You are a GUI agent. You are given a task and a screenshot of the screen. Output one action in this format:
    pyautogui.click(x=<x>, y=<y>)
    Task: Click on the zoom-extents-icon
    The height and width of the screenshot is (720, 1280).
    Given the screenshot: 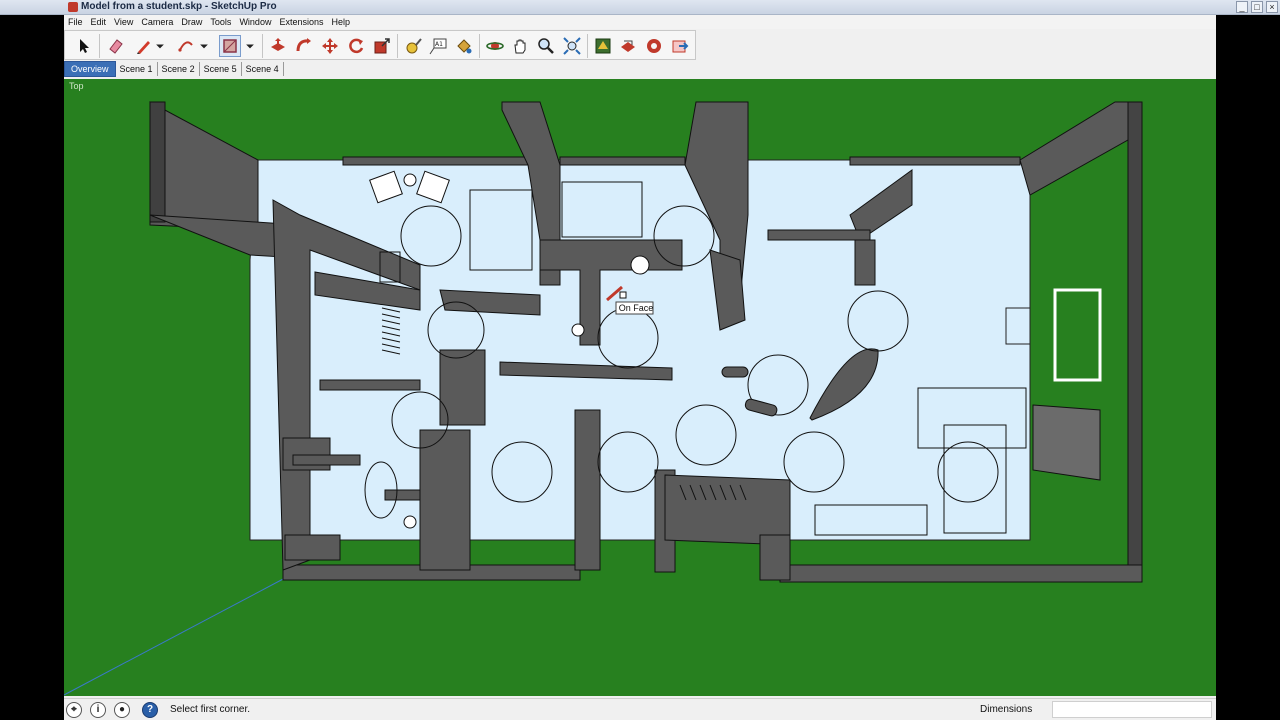 What is the action you would take?
    pyautogui.click(x=572, y=46)
    